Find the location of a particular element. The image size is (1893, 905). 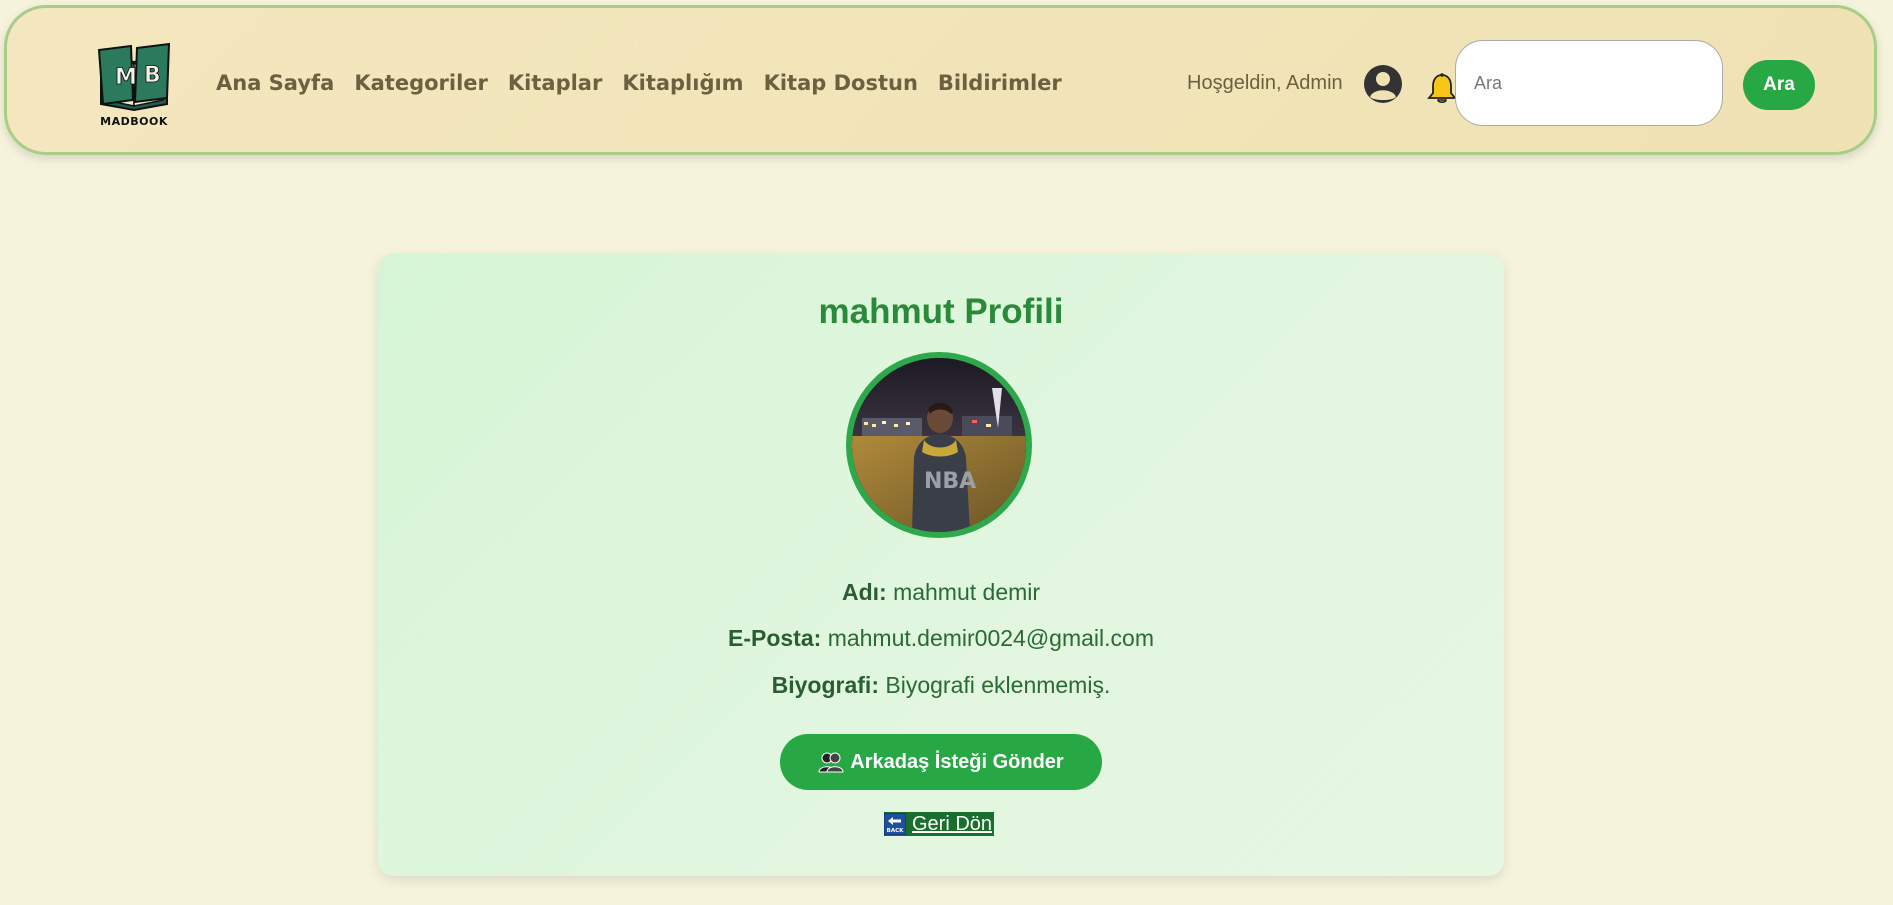

welcome-text: Hoşgeldin, Admin is located at coordinates (1265, 82).